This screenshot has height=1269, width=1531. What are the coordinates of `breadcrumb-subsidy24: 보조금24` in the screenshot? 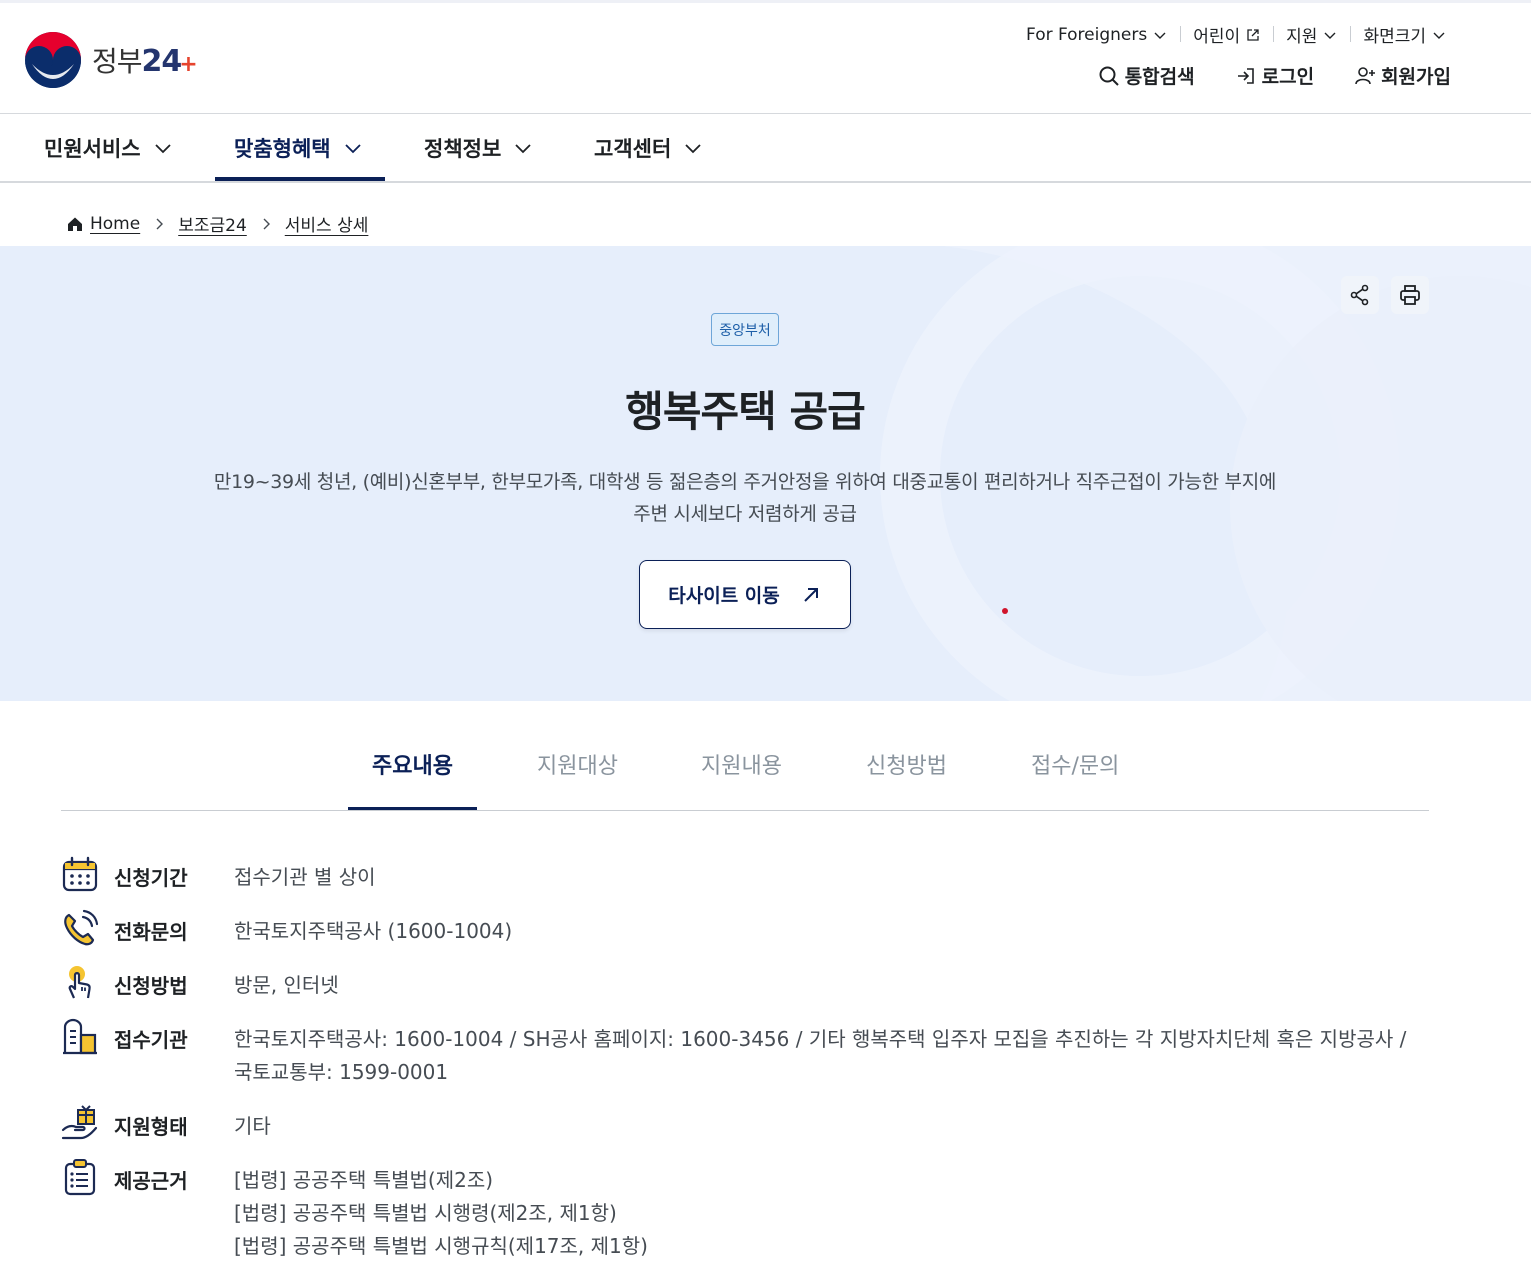 It's located at (212, 223).